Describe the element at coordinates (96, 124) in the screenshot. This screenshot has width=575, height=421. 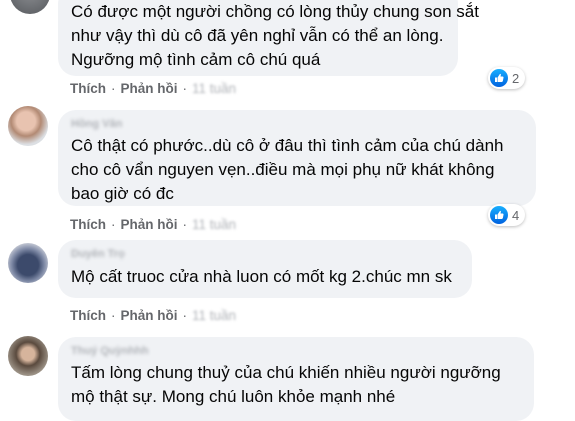
I see `comment-author: Hồng Vân` at that location.